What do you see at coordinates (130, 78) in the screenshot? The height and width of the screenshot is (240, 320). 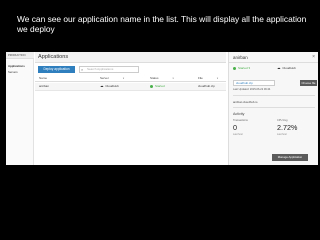 I see `table-header: Name Server ▾ Status ▾ File ▾` at bounding box center [130, 78].